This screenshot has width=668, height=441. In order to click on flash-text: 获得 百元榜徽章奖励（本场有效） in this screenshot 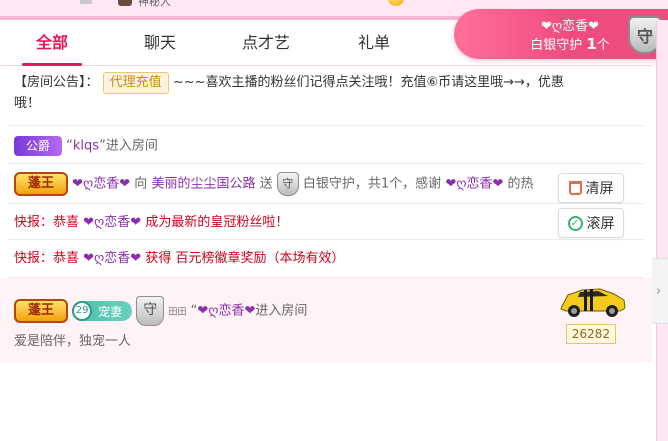, I will do `click(245, 258)`.